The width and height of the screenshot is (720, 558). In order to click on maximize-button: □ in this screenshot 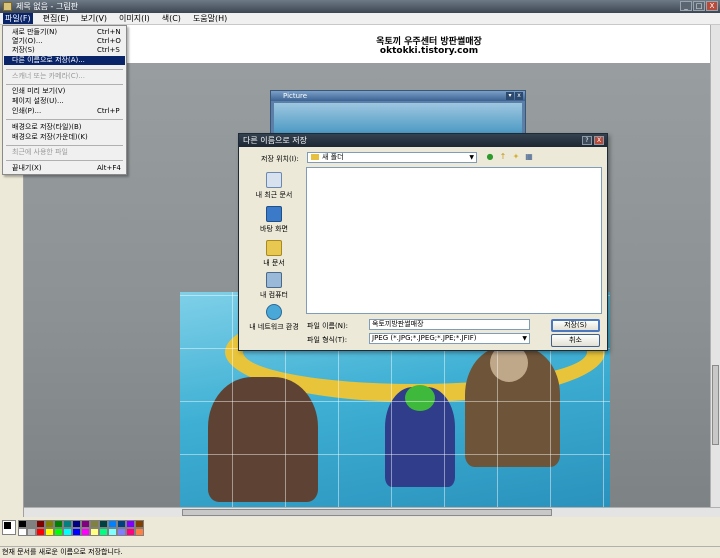, I will do `click(699, 6)`.